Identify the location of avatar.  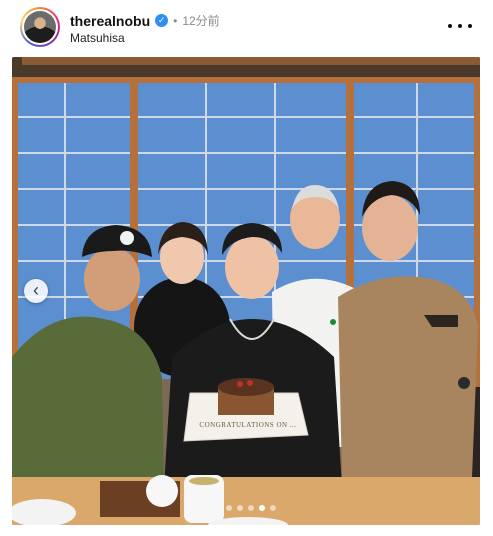
(40, 27).